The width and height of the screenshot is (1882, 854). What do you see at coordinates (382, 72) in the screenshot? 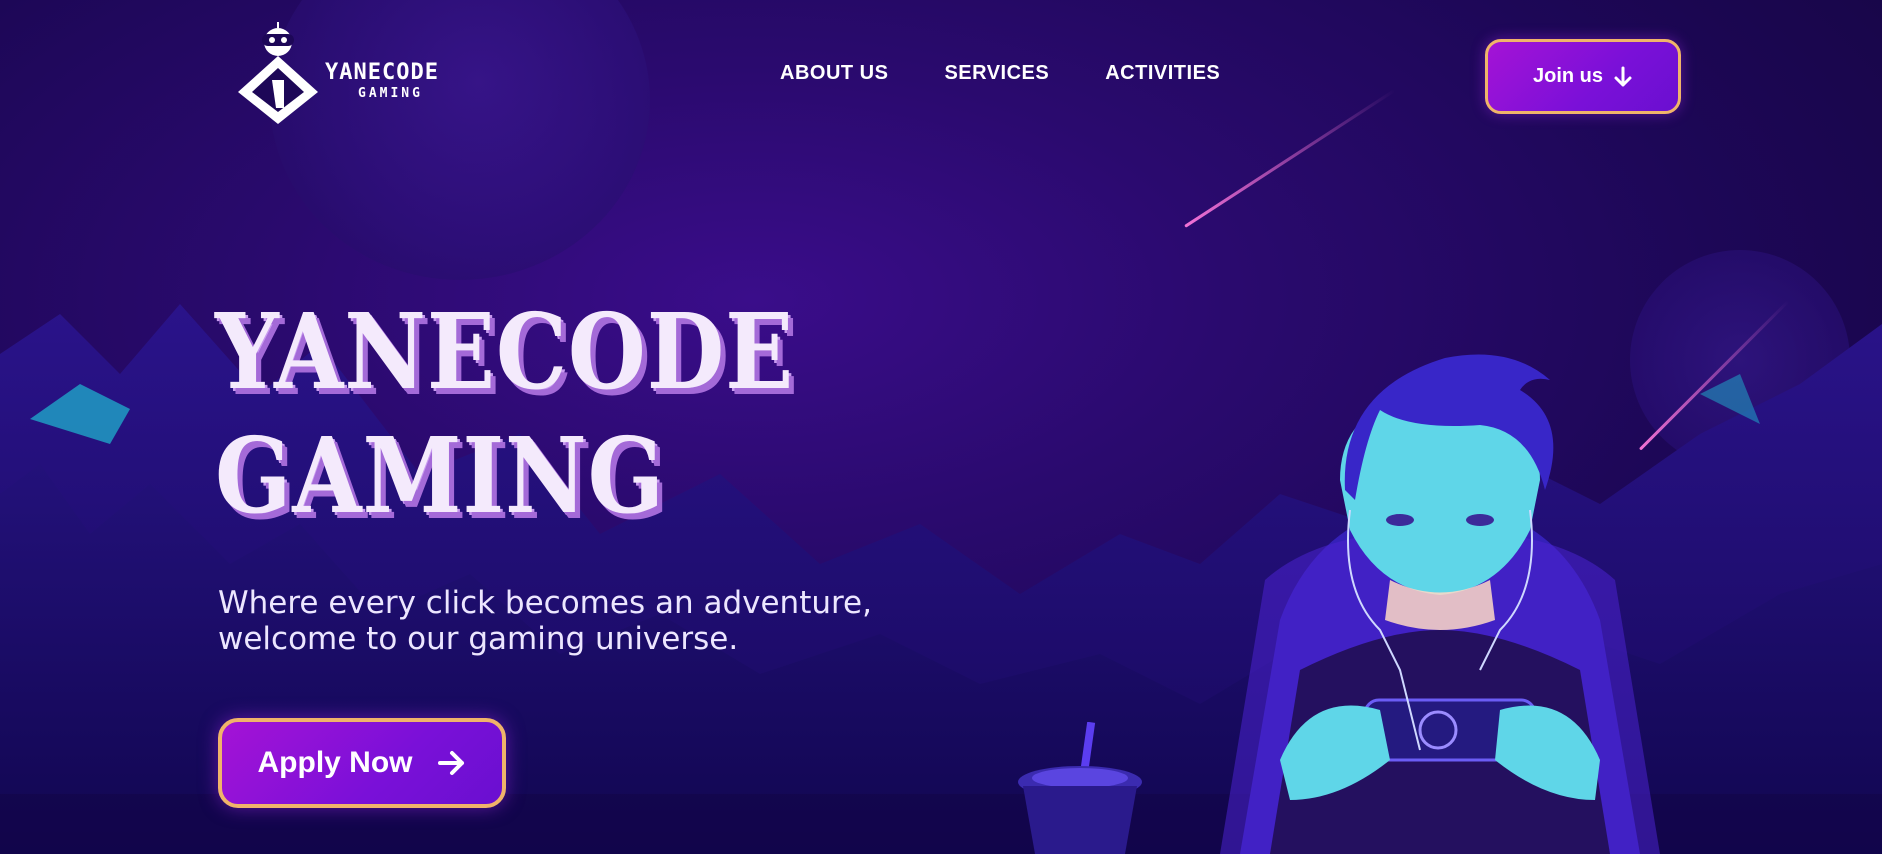
I see `logo-wordmark: YANECODE` at bounding box center [382, 72].